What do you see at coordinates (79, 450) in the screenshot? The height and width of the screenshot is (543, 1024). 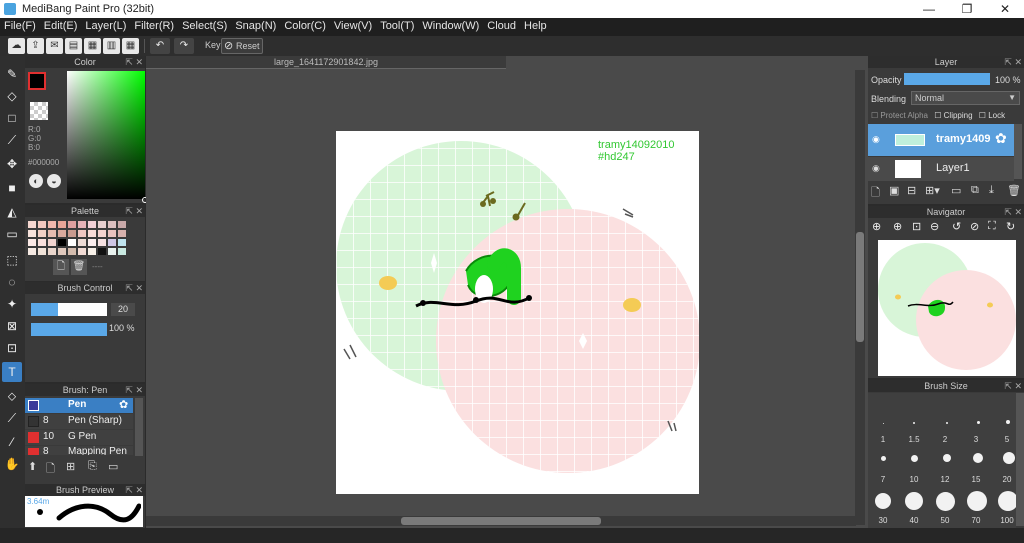 I see `brush-item-mapping-pen: 8 Mapping Pen` at bounding box center [79, 450].